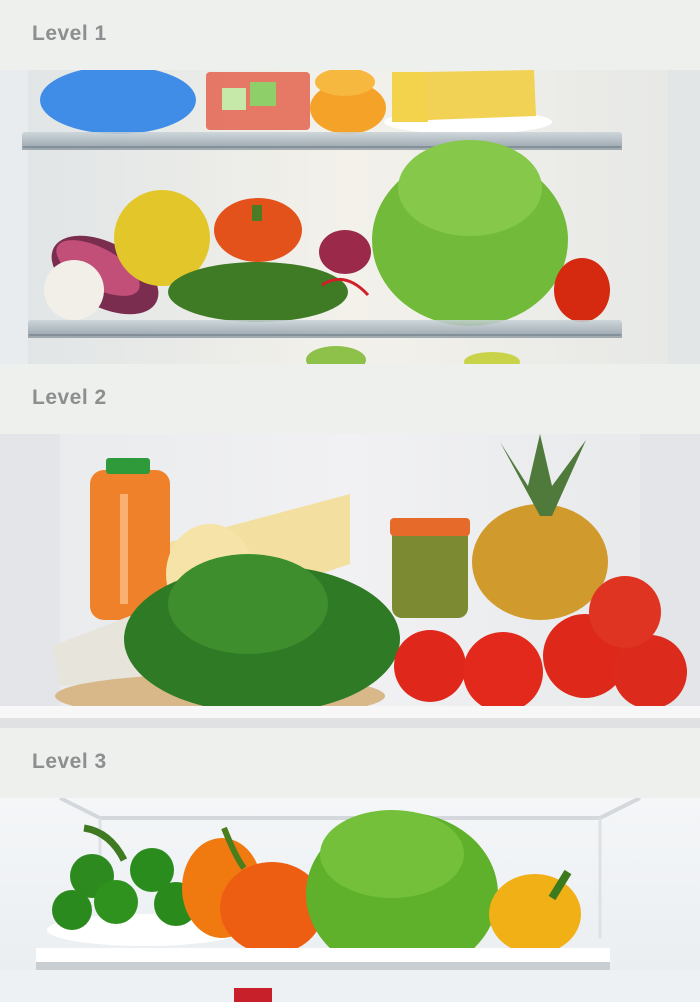 The width and height of the screenshot is (700, 1002). I want to click on level-2-header: Level 2, so click(350, 399).